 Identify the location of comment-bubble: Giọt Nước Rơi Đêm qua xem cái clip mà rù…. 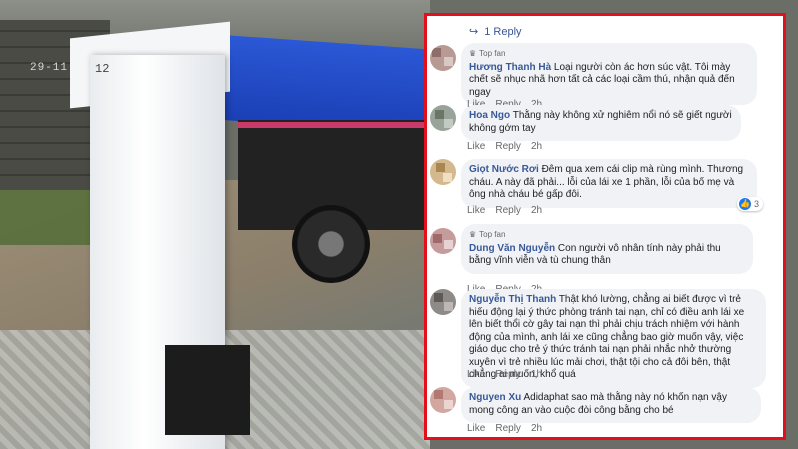
(609, 183).